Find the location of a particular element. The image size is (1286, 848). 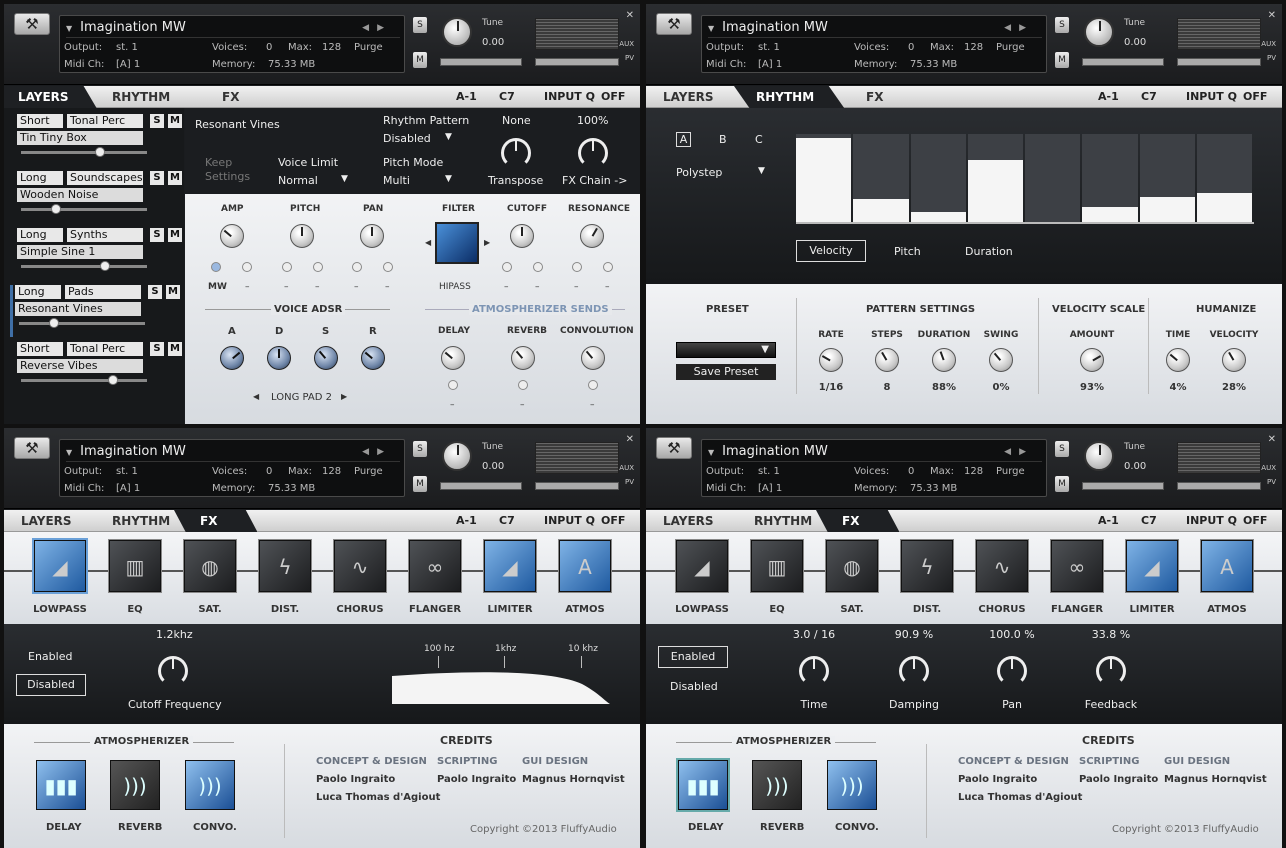

velocity-tab: Velocity is located at coordinates (831, 251).